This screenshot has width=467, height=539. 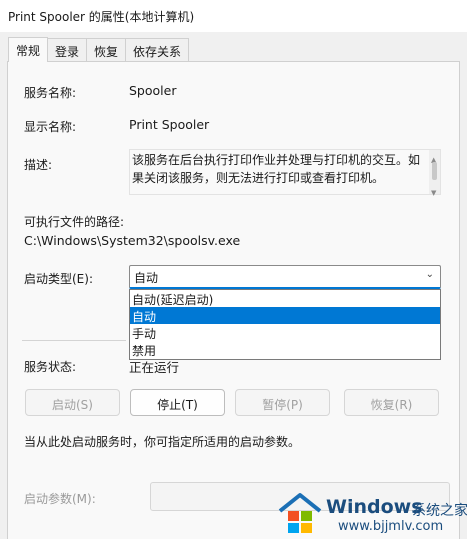 What do you see at coordinates (433, 193) in the screenshot?
I see `scroll-down-icon: ▼` at bounding box center [433, 193].